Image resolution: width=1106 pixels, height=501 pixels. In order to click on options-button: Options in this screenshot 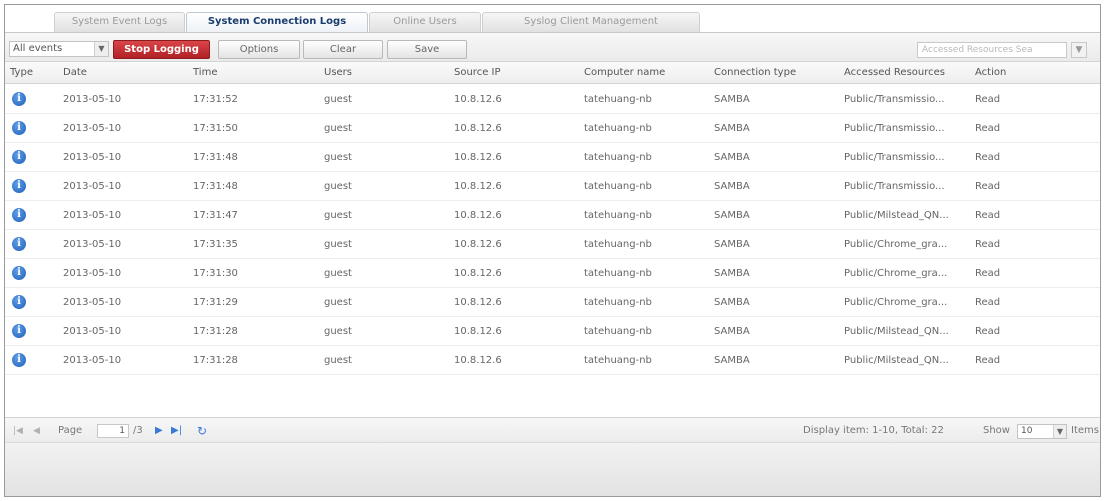, I will do `click(259, 49)`.